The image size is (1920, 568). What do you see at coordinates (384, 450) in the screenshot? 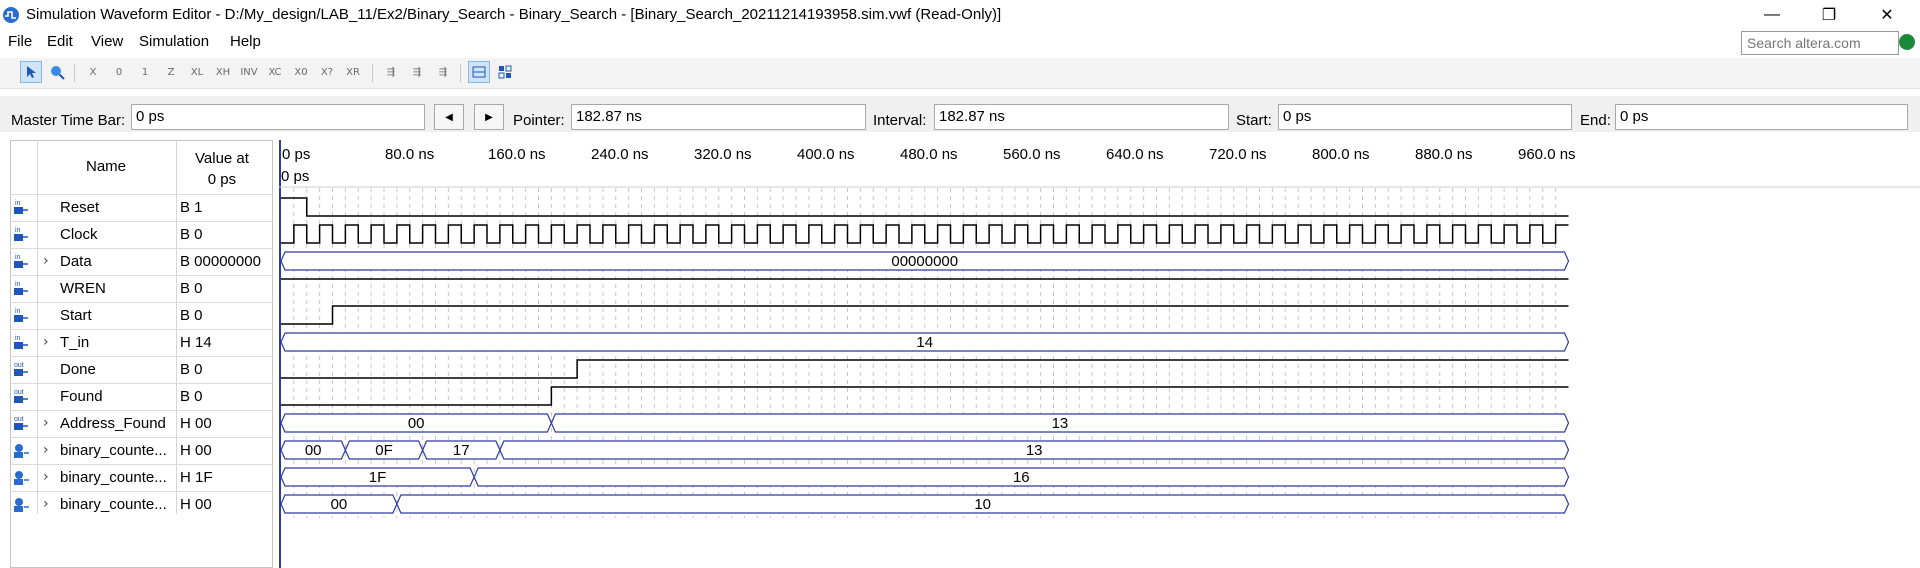
I see `bus-value-label: 0F` at bounding box center [384, 450].